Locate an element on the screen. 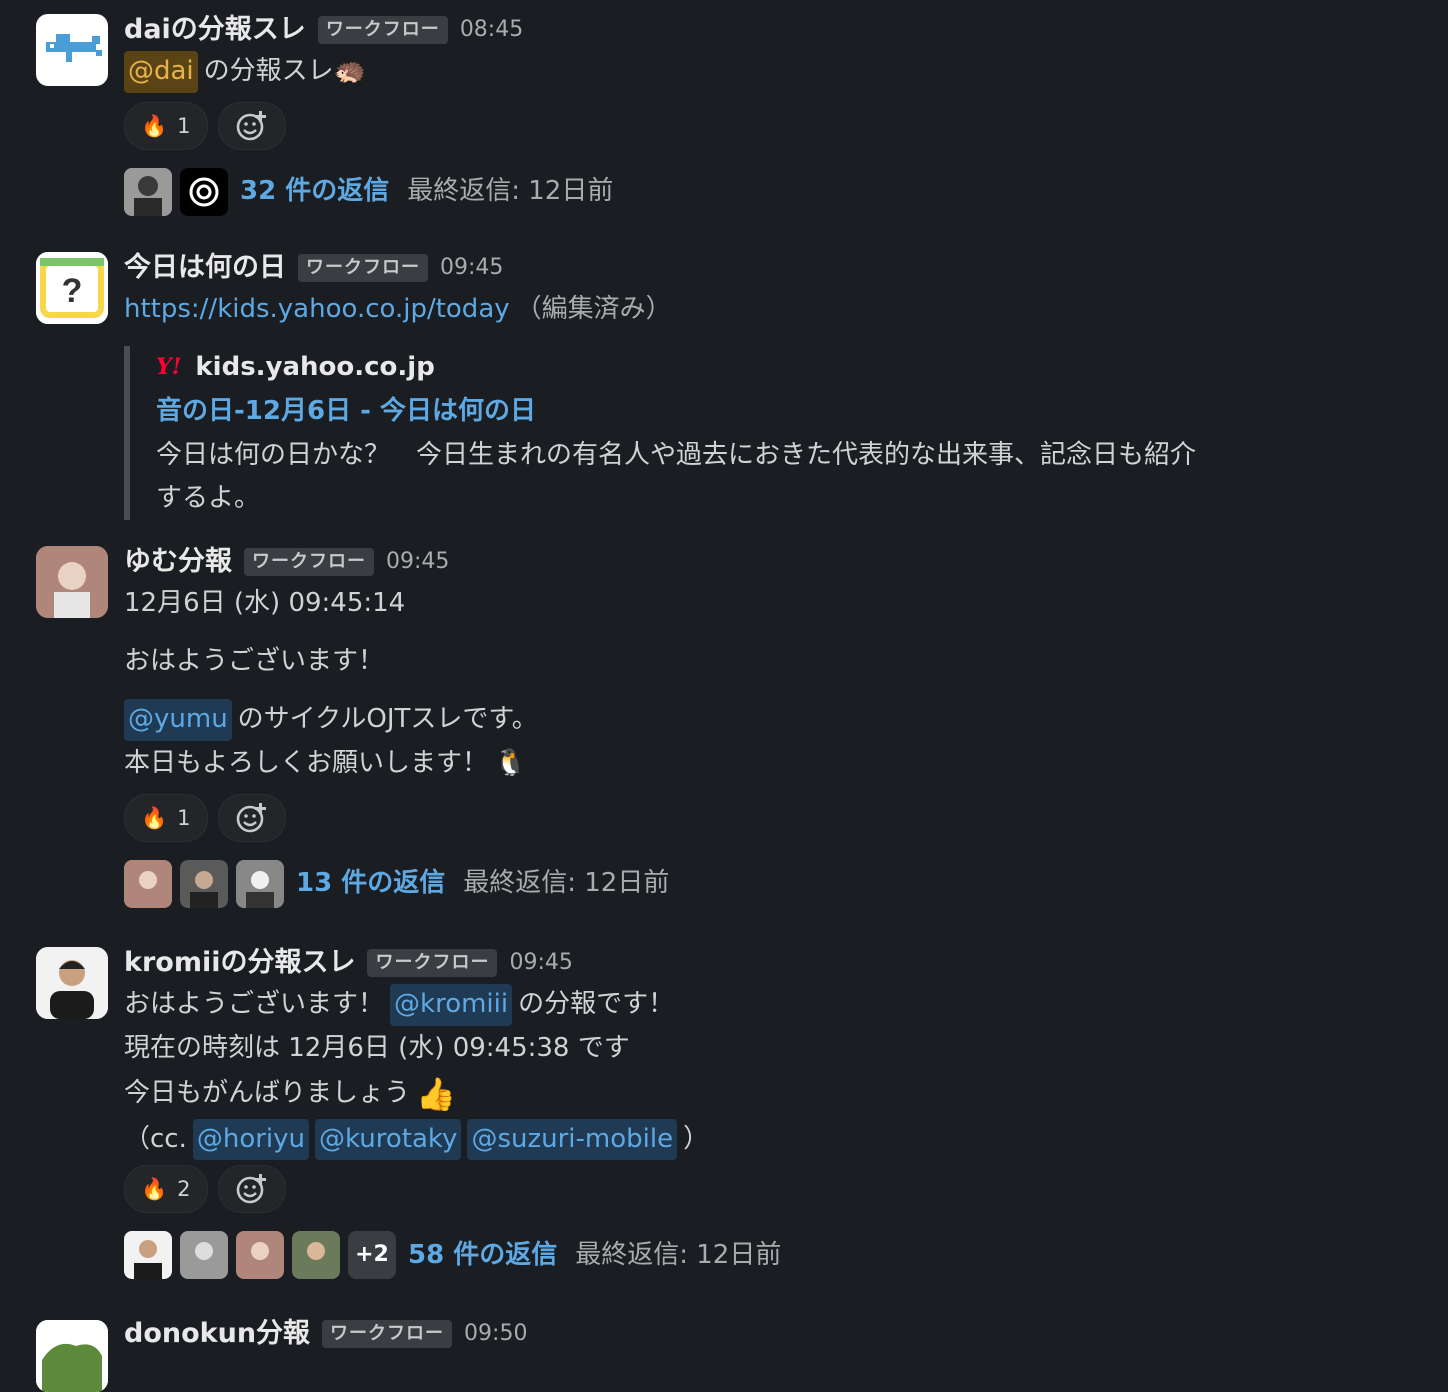  reply-count: 58 件の返信 is located at coordinates (482, 1256).